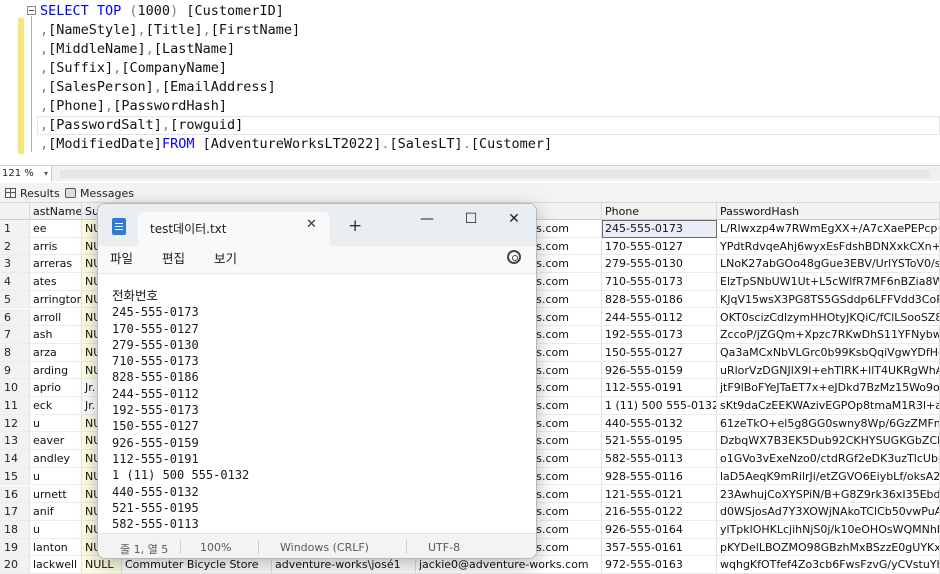 This screenshot has height=574, width=940. What do you see at coordinates (355, 226) in the screenshot?
I see `new-tab-button: +` at bounding box center [355, 226].